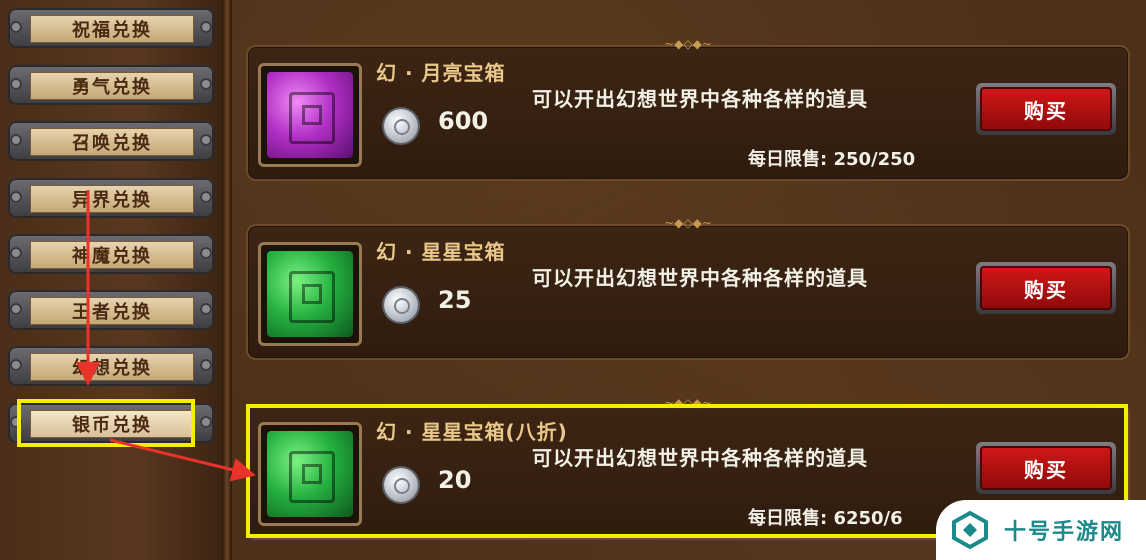 The image size is (1146, 560). Describe the element at coordinates (455, 300) in the screenshot. I see `item-price: 25` at that location.